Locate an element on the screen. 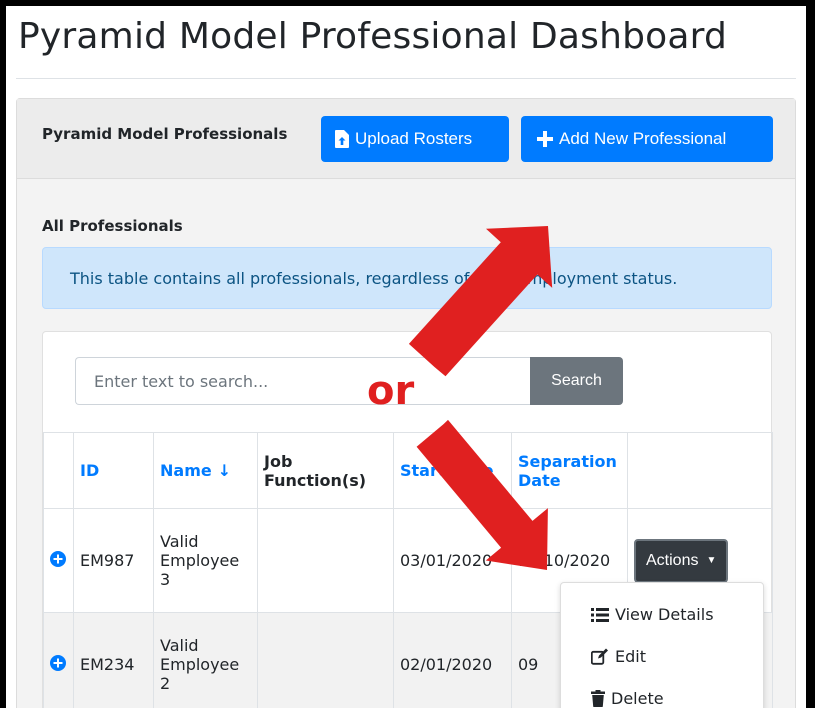 The height and width of the screenshot is (708, 815). row-id: EM987 is located at coordinates (113, 560).